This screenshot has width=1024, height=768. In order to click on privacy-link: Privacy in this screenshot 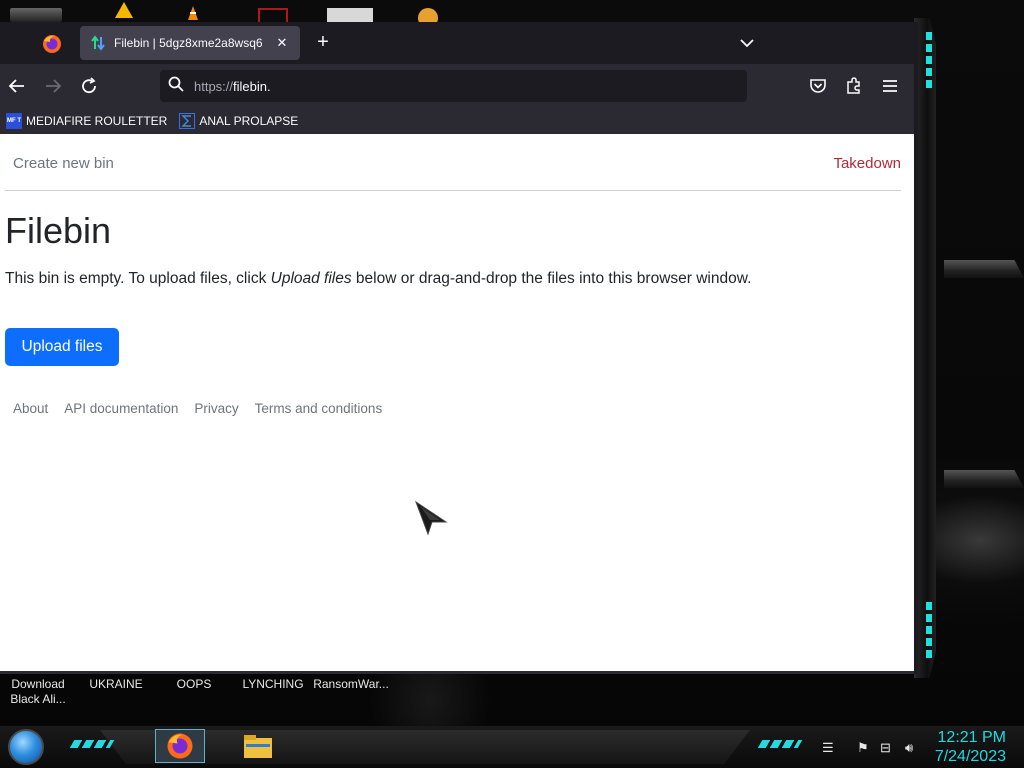, I will do `click(216, 408)`.